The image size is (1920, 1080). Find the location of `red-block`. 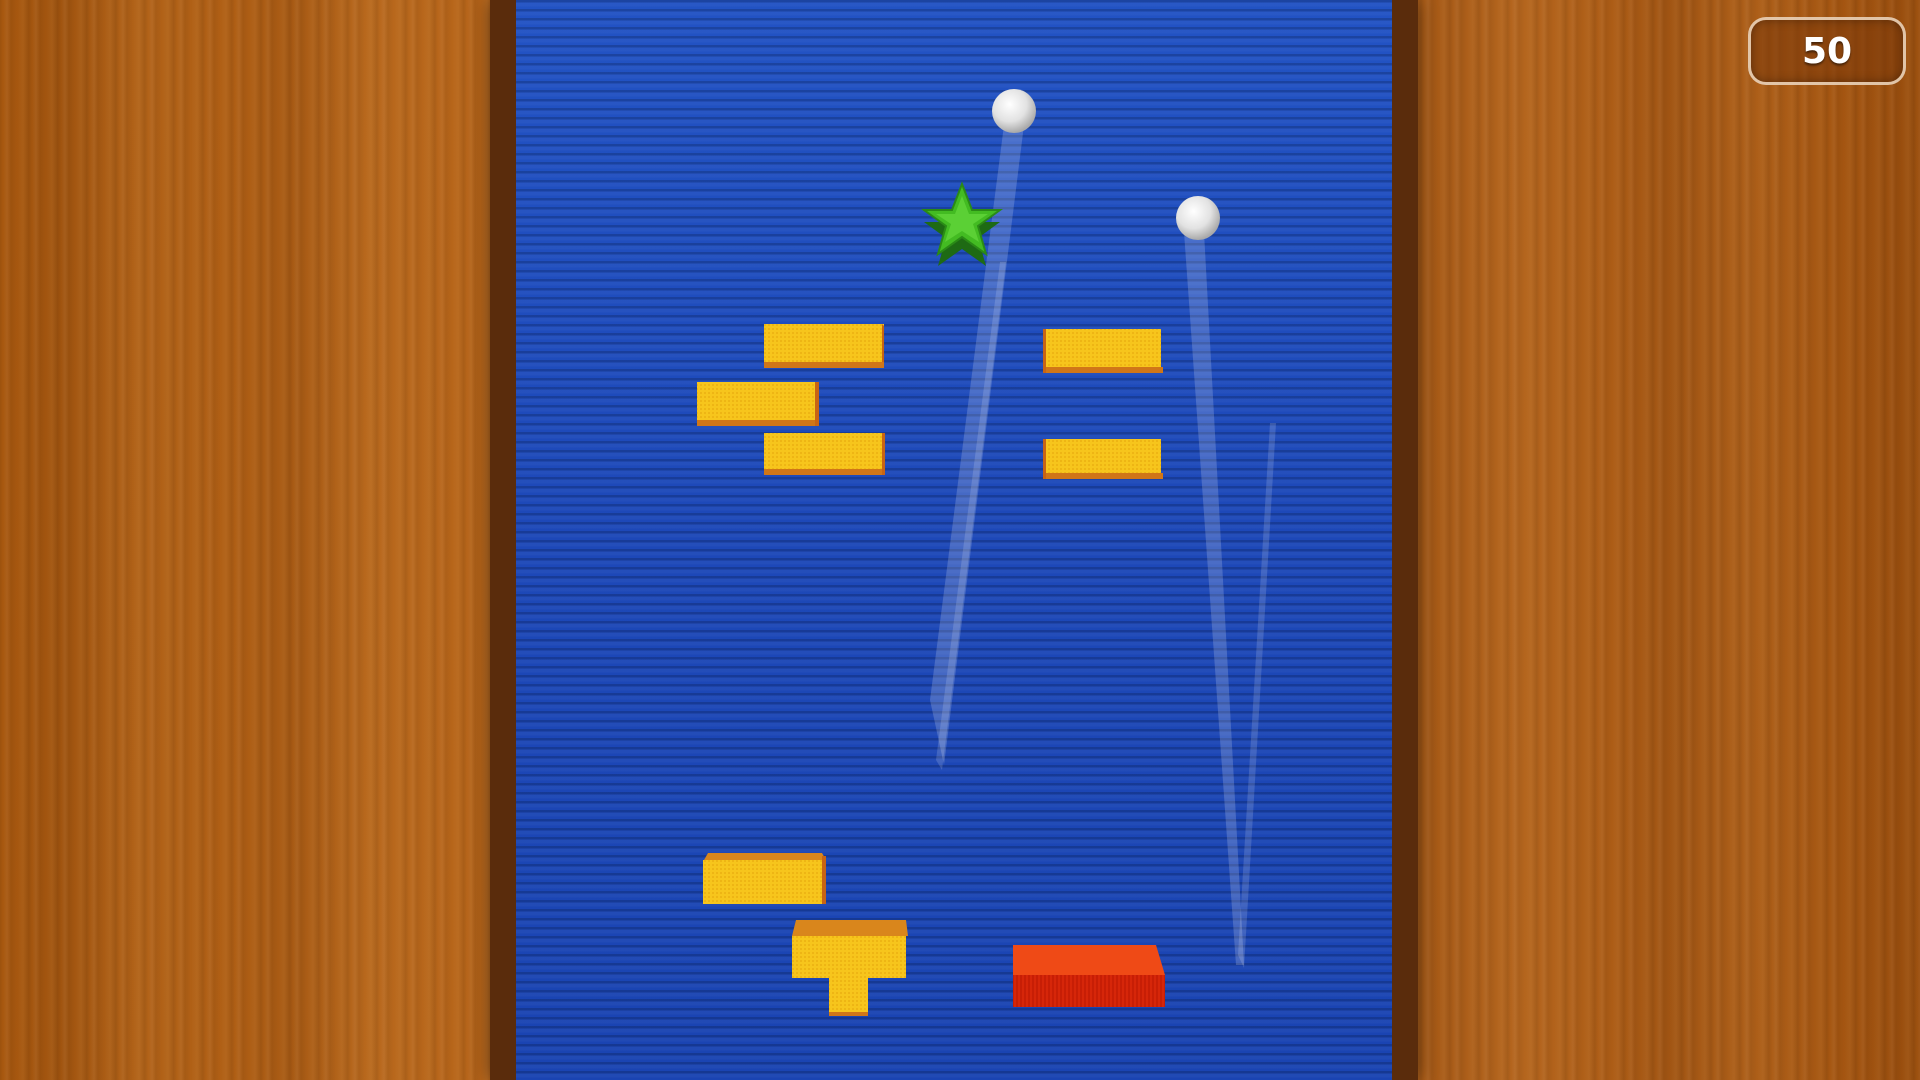

red-block is located at coordinates (1089, 976).